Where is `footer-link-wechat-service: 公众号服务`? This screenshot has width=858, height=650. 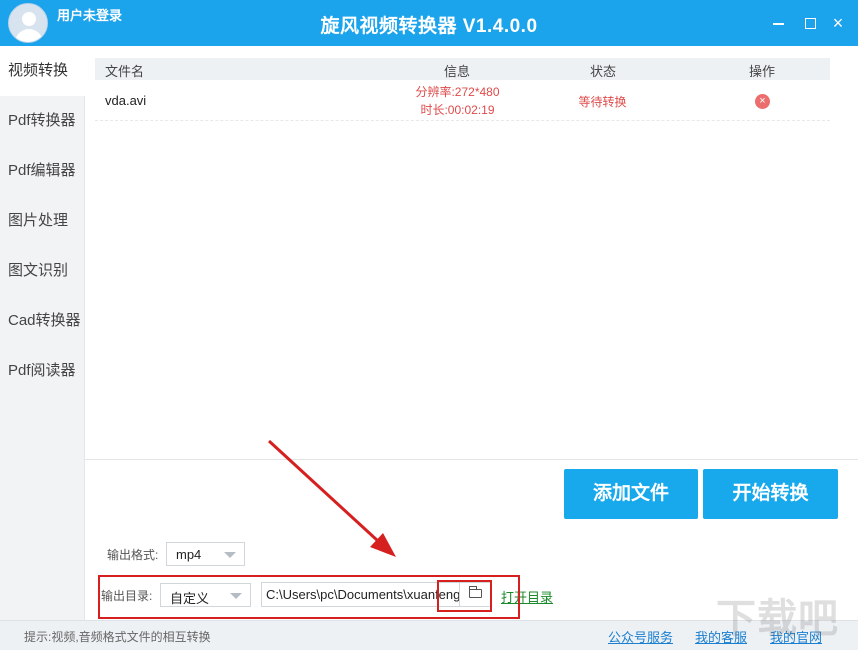
footer-link-wechat-service: 公众号服务 is located at coordinates (640, 636).